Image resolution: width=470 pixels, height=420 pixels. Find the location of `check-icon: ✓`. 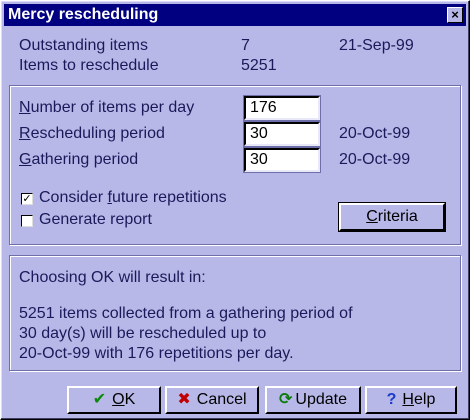

check-icon: ✓ is located at coordinates (27, 199).